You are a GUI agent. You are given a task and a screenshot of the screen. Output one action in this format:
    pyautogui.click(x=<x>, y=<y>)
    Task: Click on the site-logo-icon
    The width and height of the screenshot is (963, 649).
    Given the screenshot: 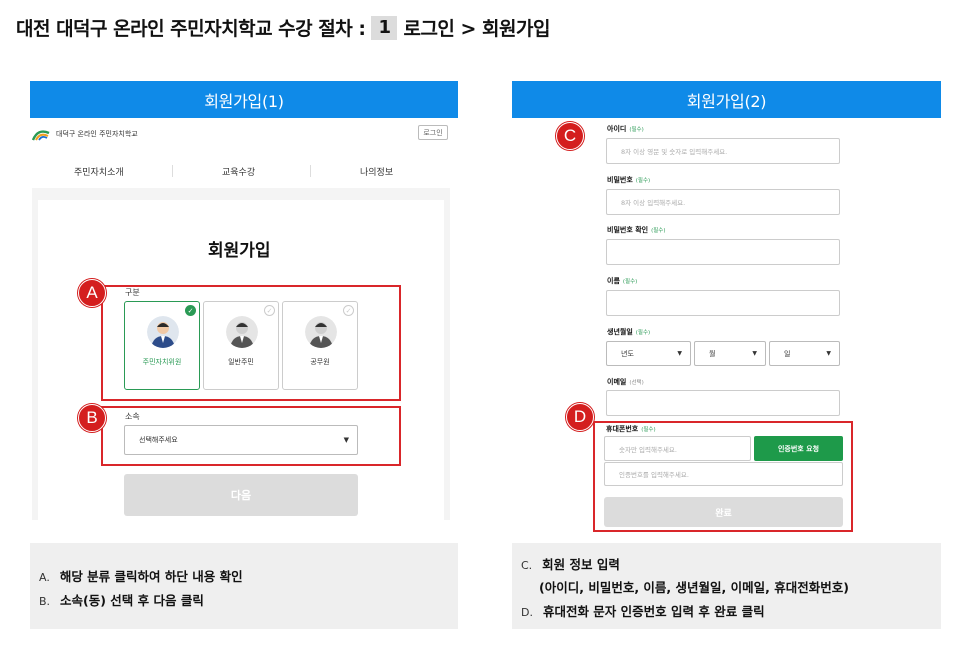 What is the action you would take?
    pyautogui.click(x=40, y=133)
    